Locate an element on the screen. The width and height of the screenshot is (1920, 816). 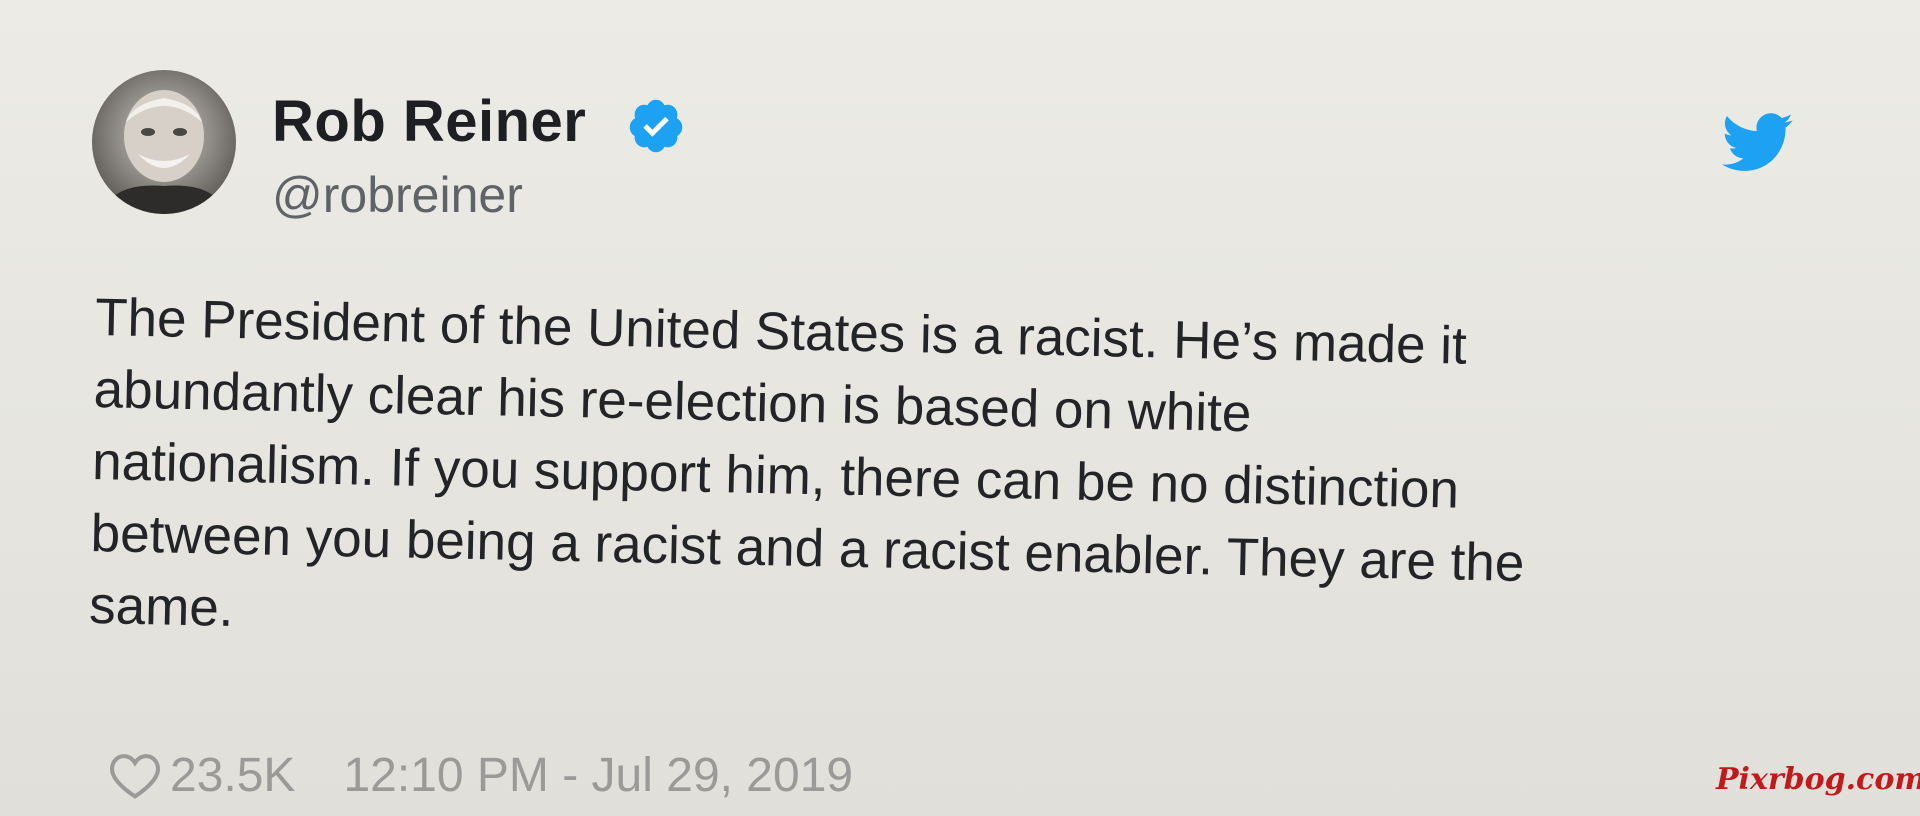
tweet-footer: 23.5K 12:10 PM - Jul 29, 2019 is located at coordinates (480, 775).